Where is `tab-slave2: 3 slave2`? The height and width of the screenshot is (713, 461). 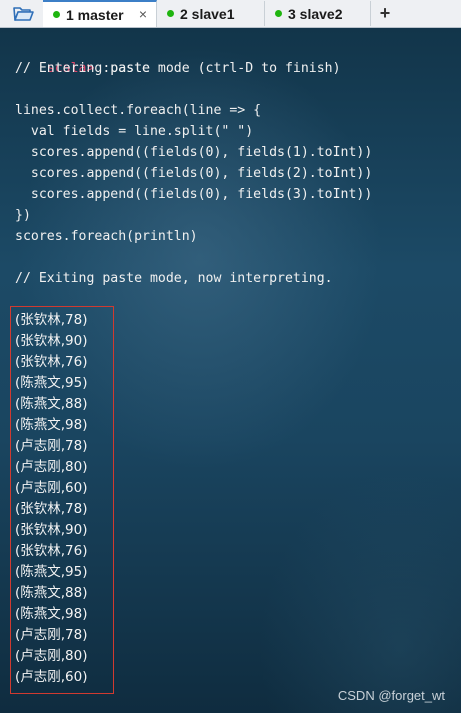 tab-slave2: 3 slave2 is located at coordinates (318, 13).